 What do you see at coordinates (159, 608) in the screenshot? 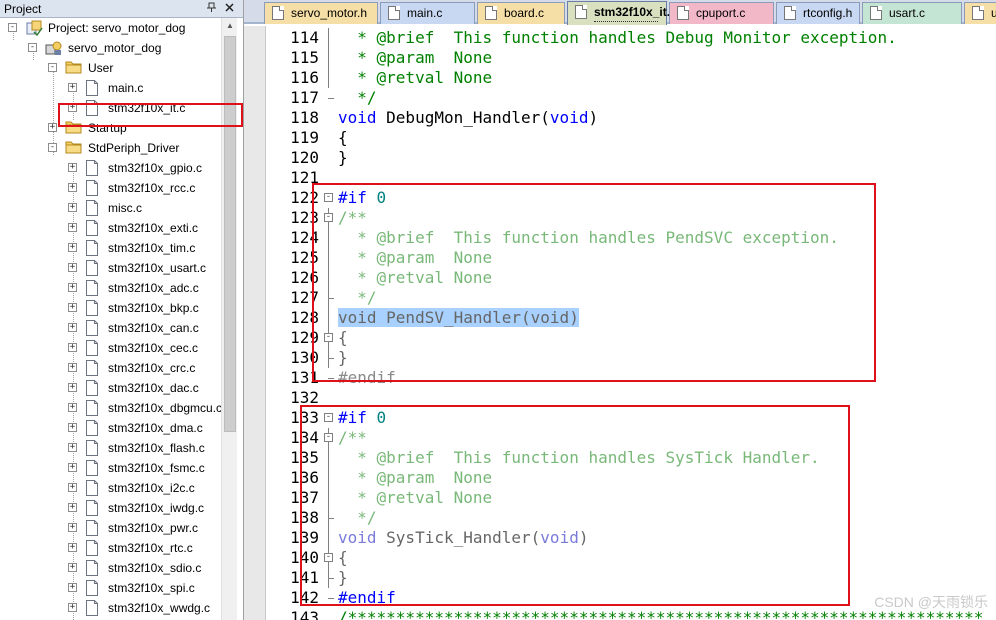
I see `tree-item-label: stm32f10x_wwdg.c` at bounding box center [159, 608].